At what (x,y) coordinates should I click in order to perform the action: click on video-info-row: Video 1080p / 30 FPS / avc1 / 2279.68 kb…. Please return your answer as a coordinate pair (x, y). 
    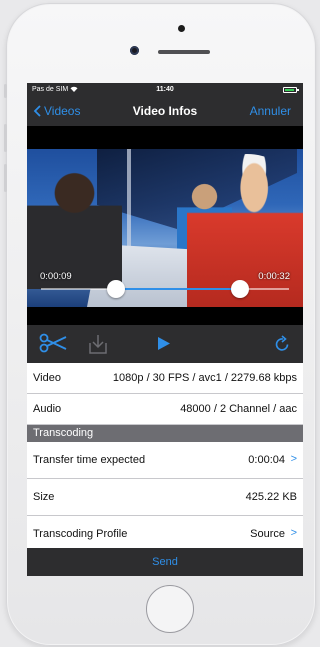
    Looking at the image, I should click on (165, 378).